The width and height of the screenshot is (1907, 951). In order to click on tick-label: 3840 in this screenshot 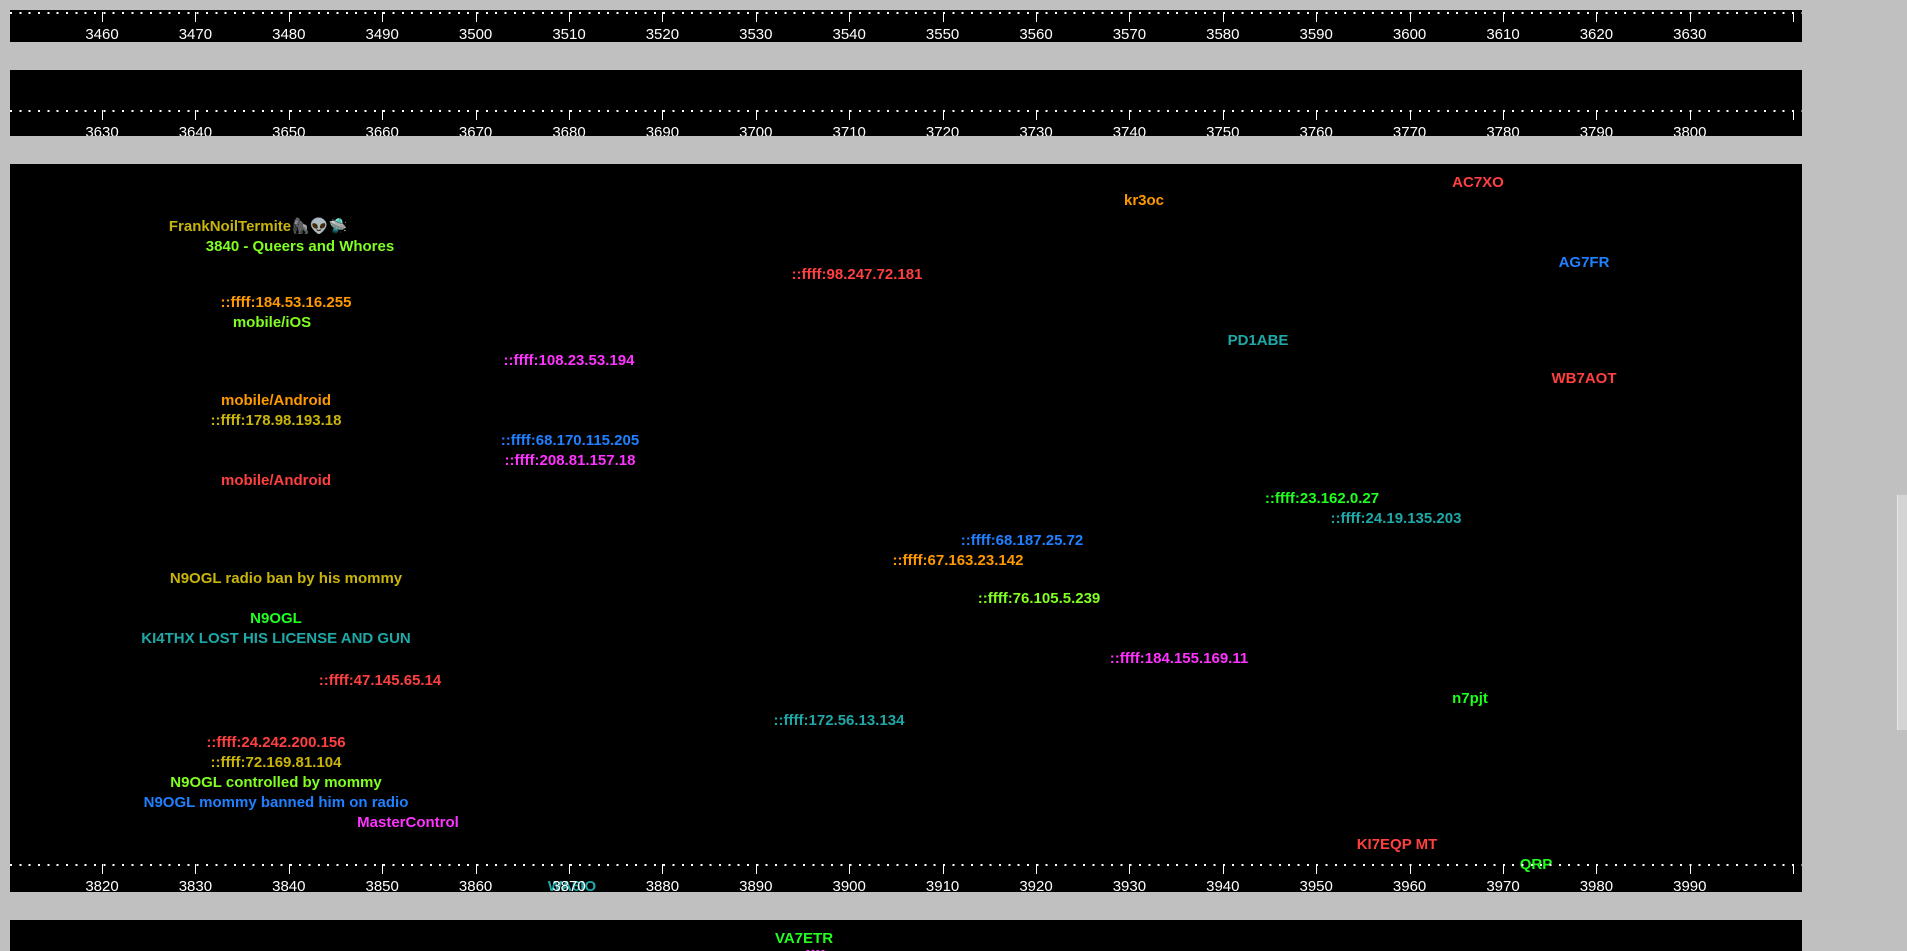, I will do `click(289, 885)`.